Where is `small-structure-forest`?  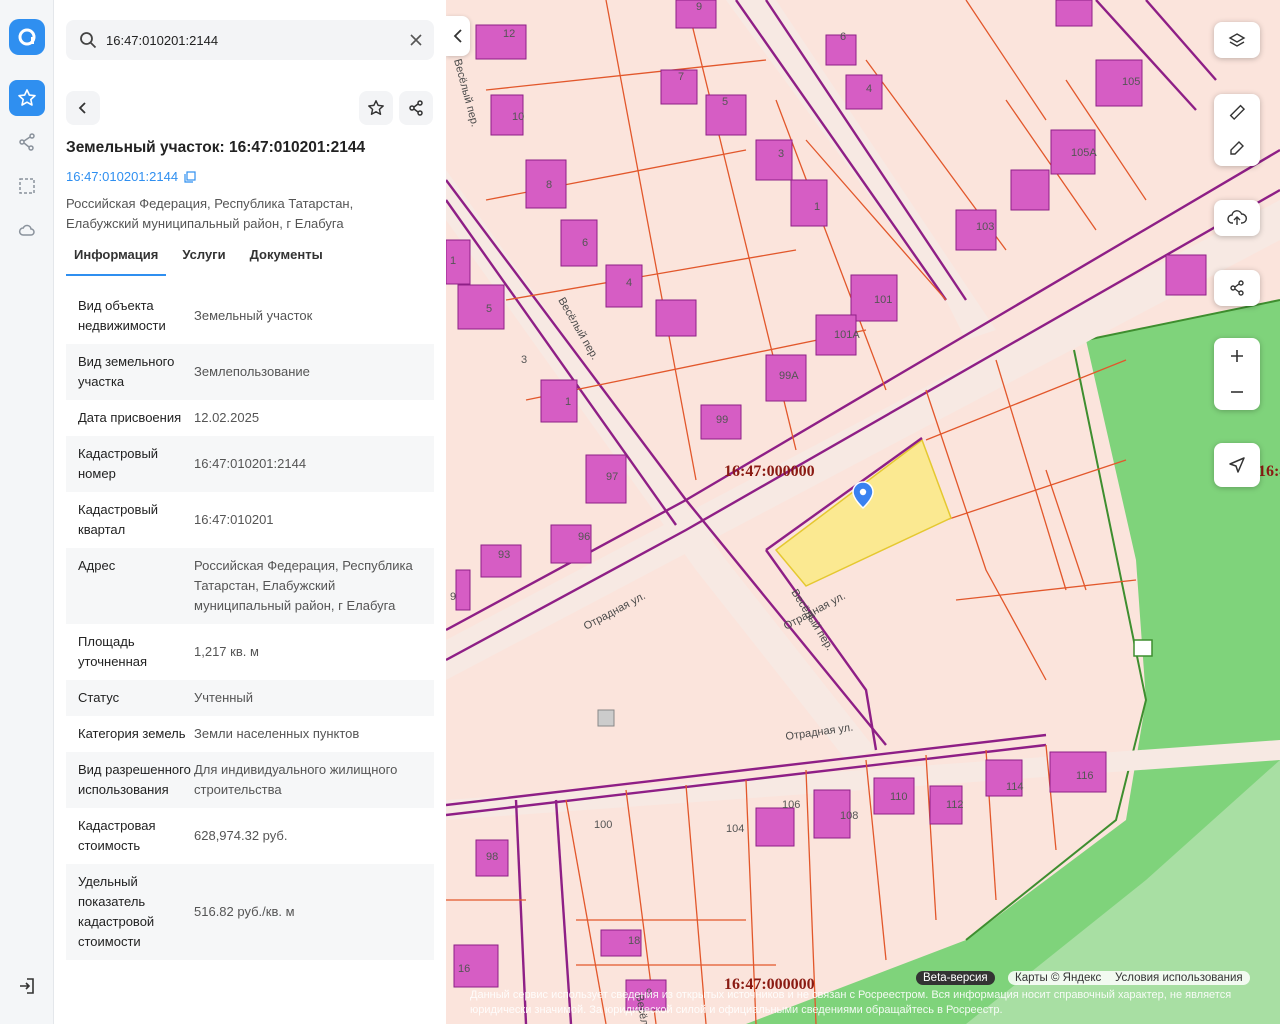 small-structure-forest is located at coordinates (1143, 648).